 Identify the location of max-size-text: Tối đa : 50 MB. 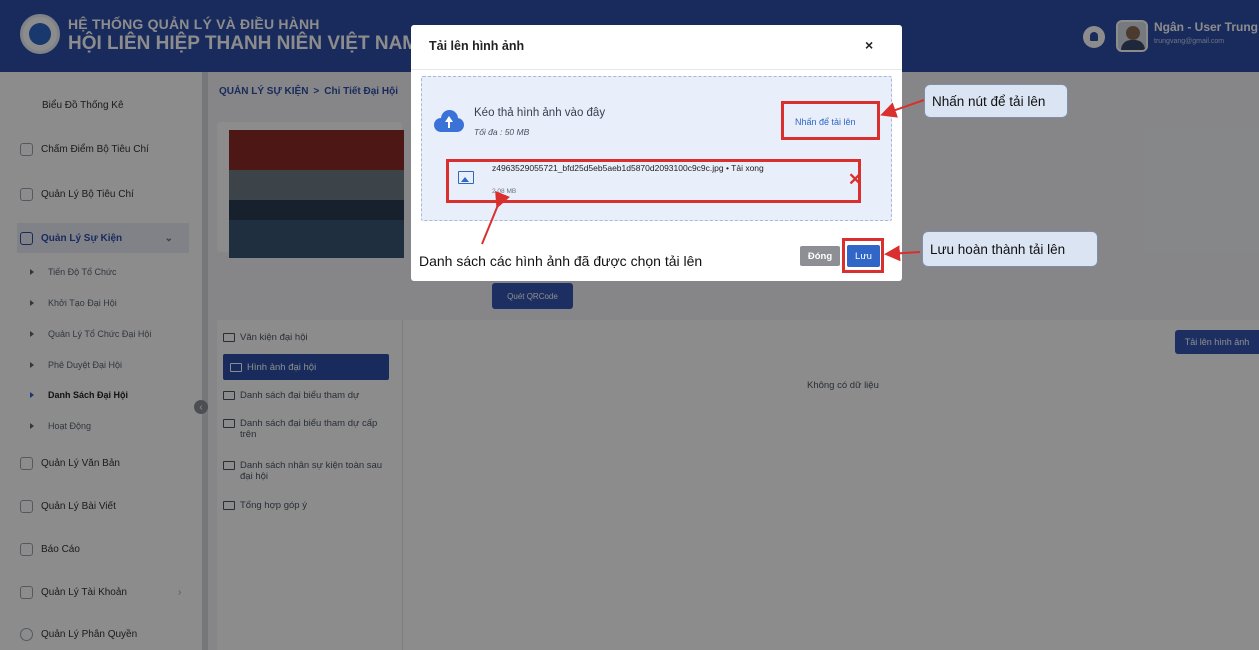
(502, 132).